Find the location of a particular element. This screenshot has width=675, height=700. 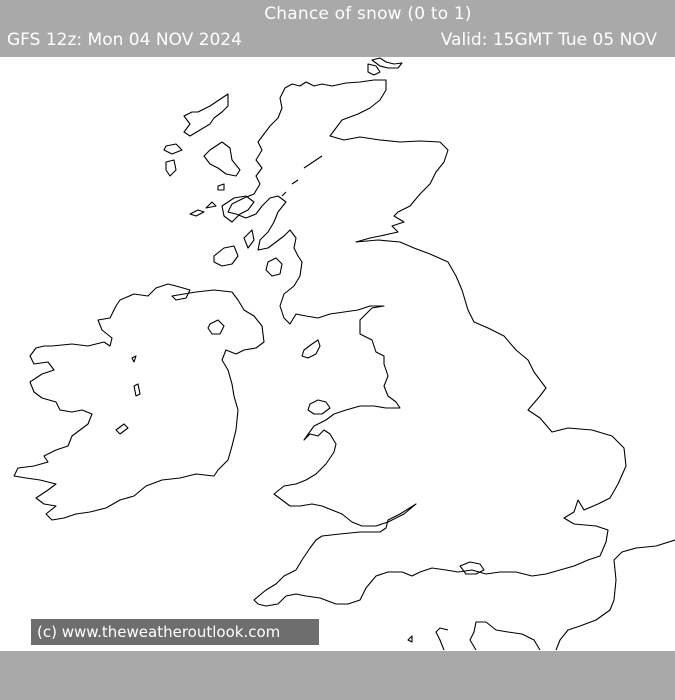

model-run-label: GFS 12z: Mon 04 NOV 2024 is located at coordinates (124, 40).